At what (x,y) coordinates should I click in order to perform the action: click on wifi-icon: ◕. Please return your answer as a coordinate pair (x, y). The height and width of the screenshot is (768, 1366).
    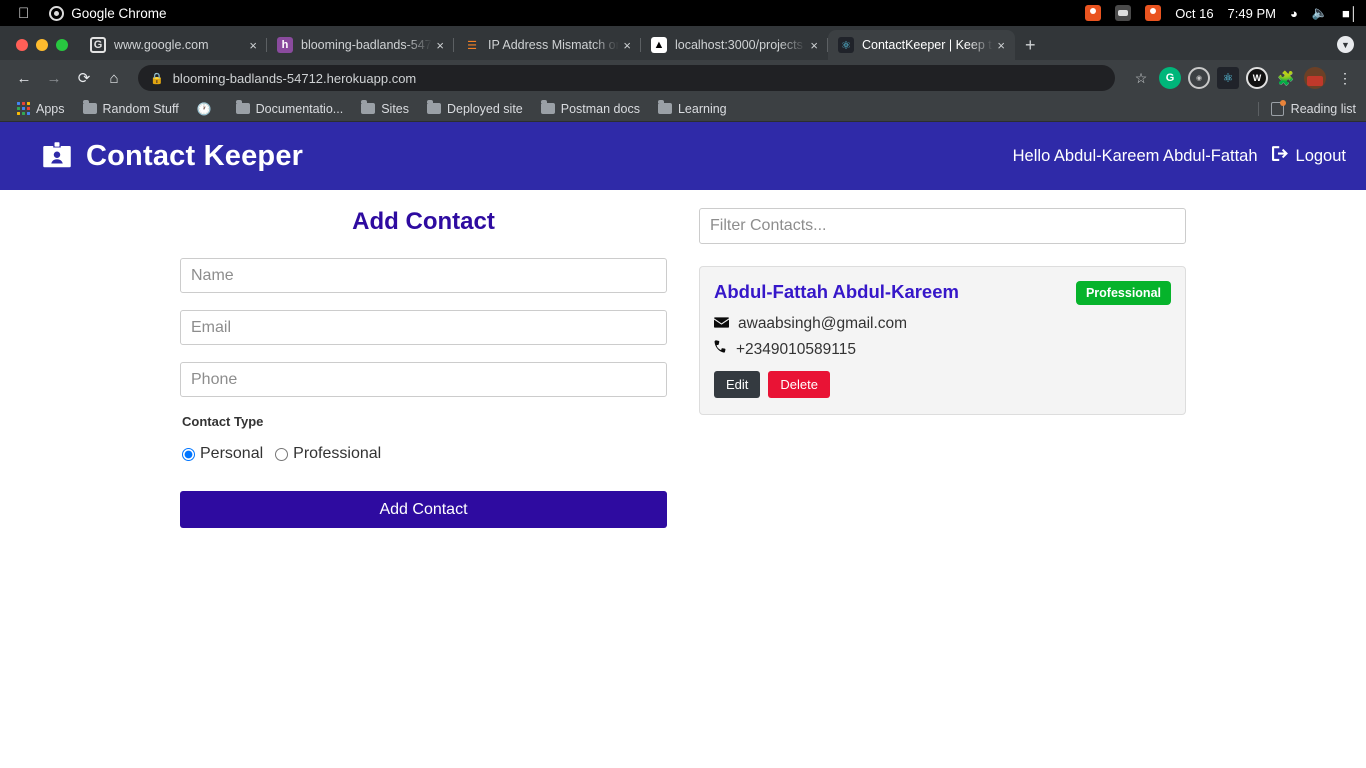
    Looking at the image, I should click on (1294, 13).